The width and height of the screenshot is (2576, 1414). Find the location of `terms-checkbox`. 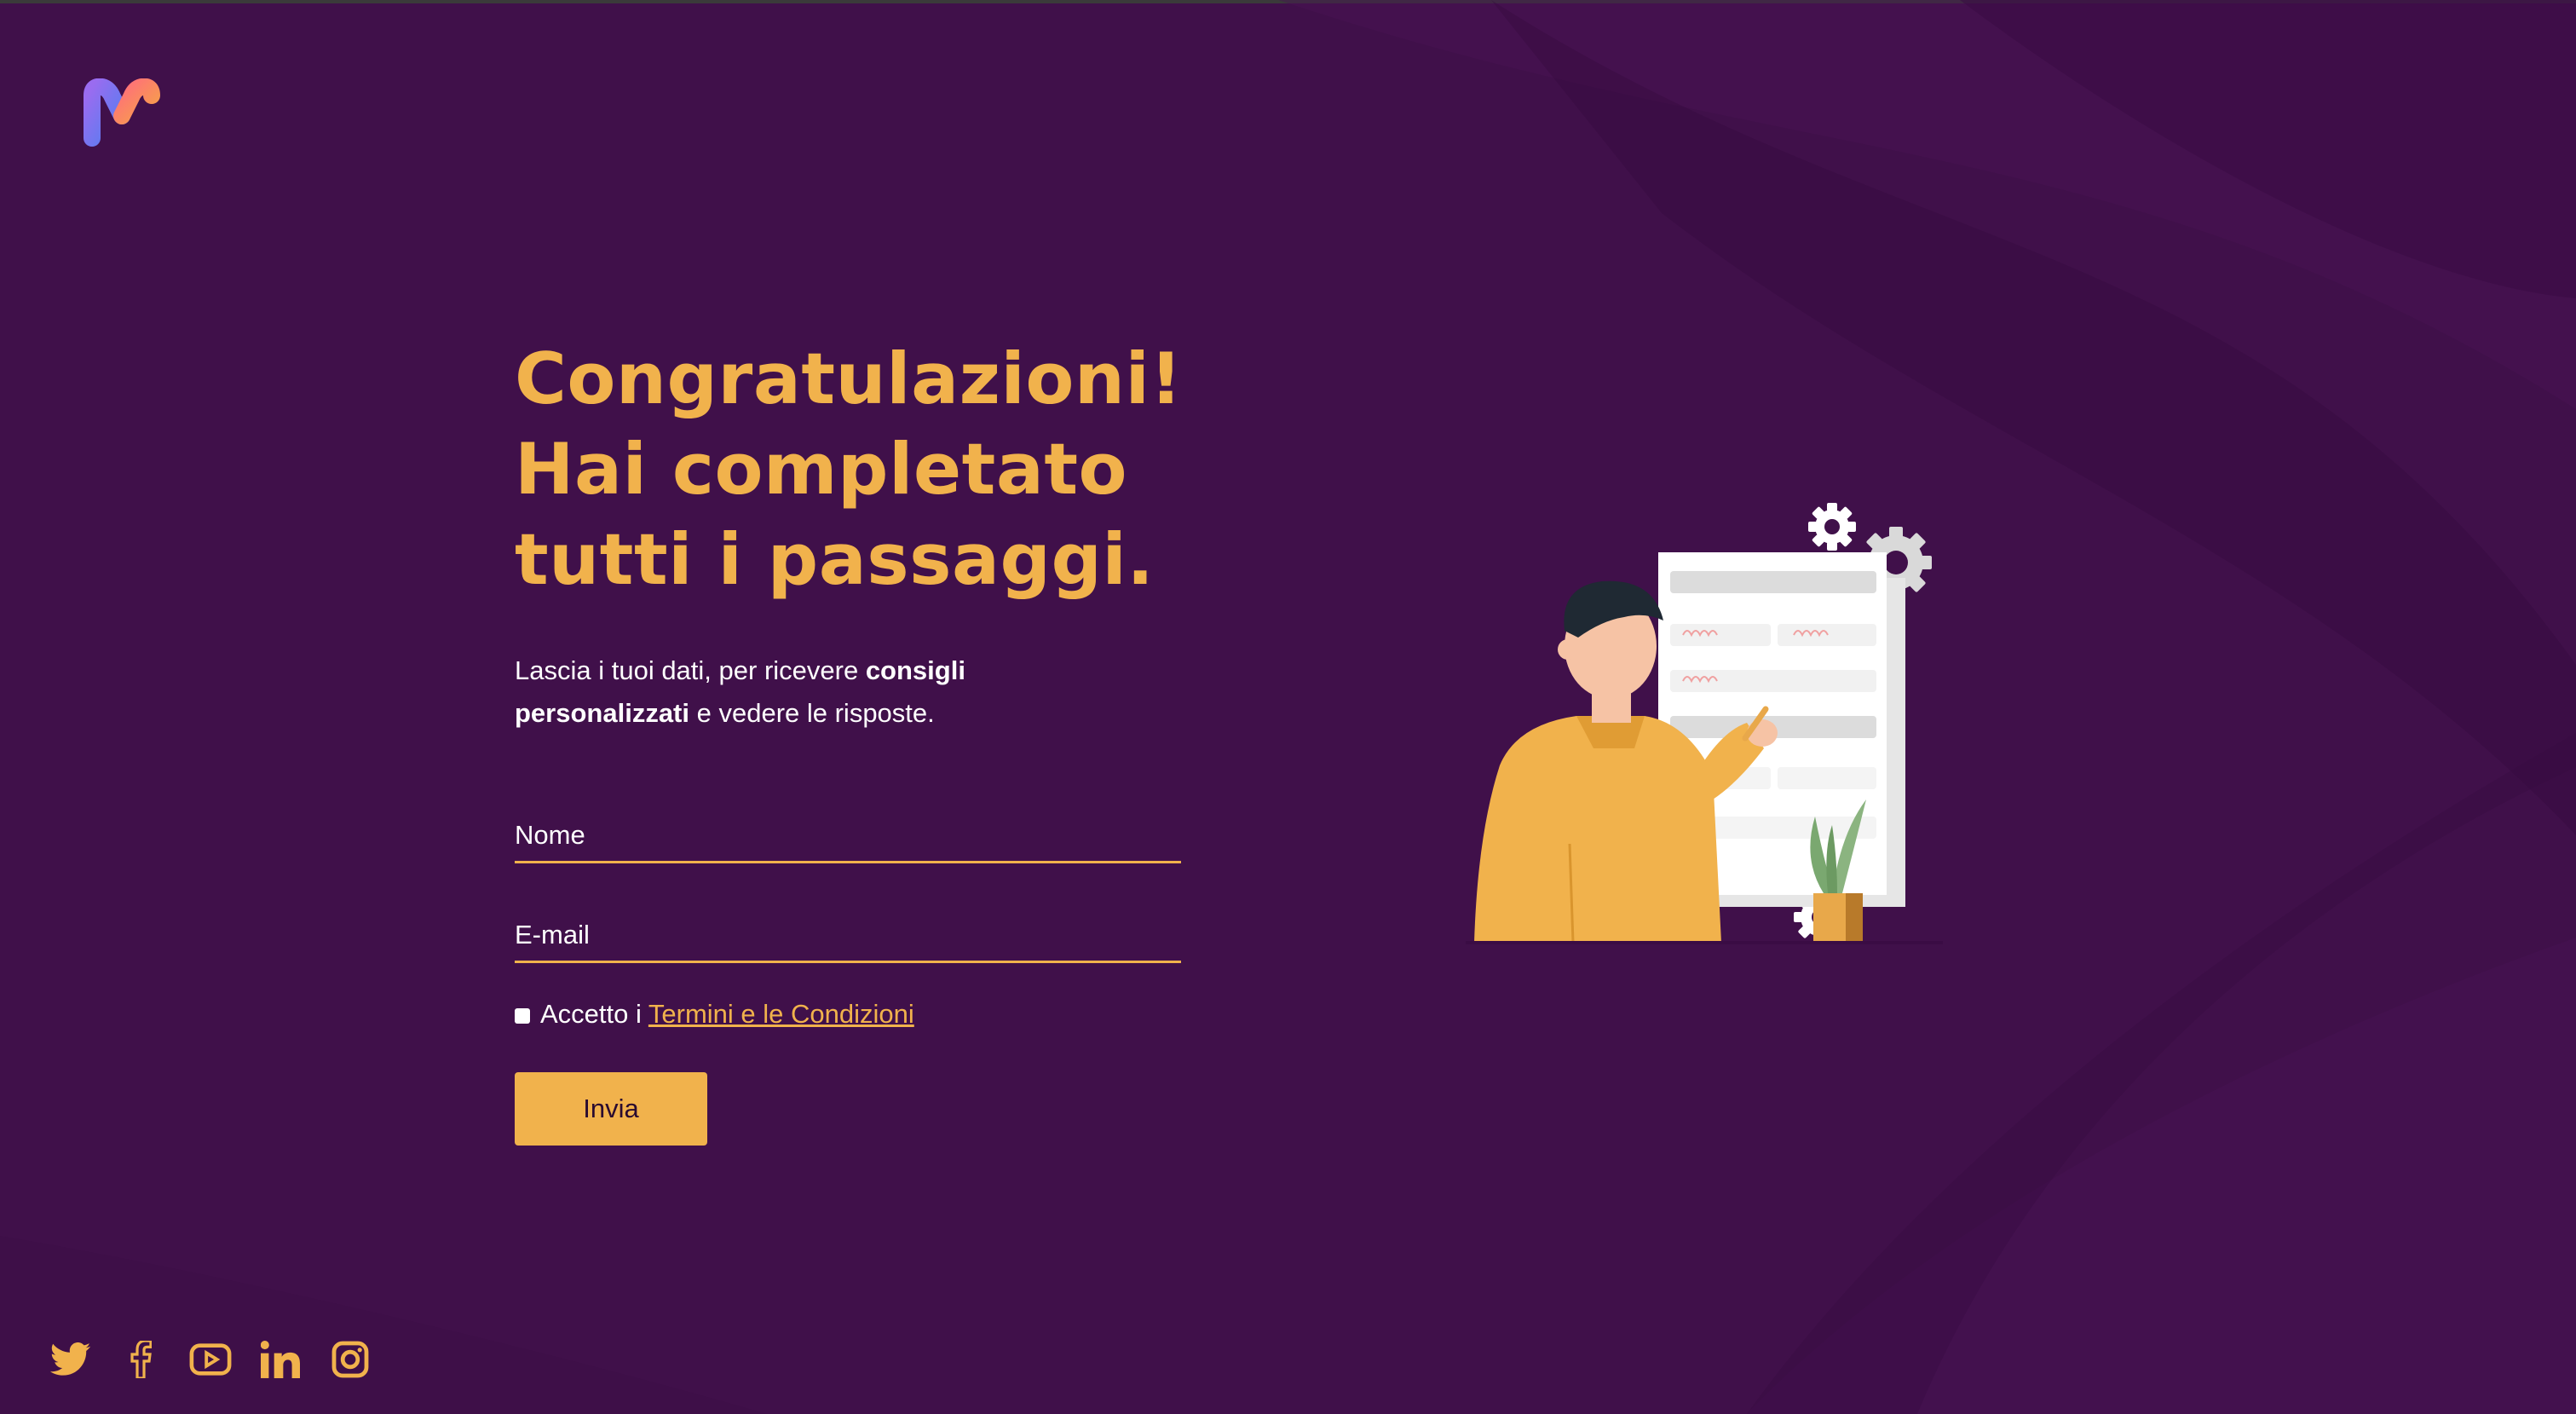

terms-checkbox is located at coordinates (522, 1016).